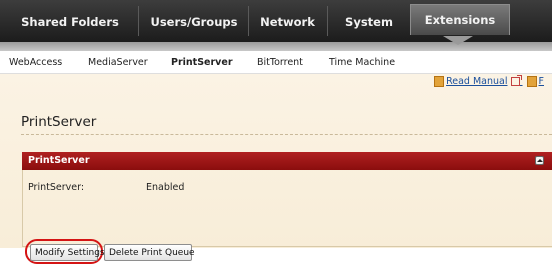 The height and width of the screenshot is (264, 552). What do you see at coordinates (539, 160) in the screenshot?
I see `collapse-icon` at bounding box center [539, 160].